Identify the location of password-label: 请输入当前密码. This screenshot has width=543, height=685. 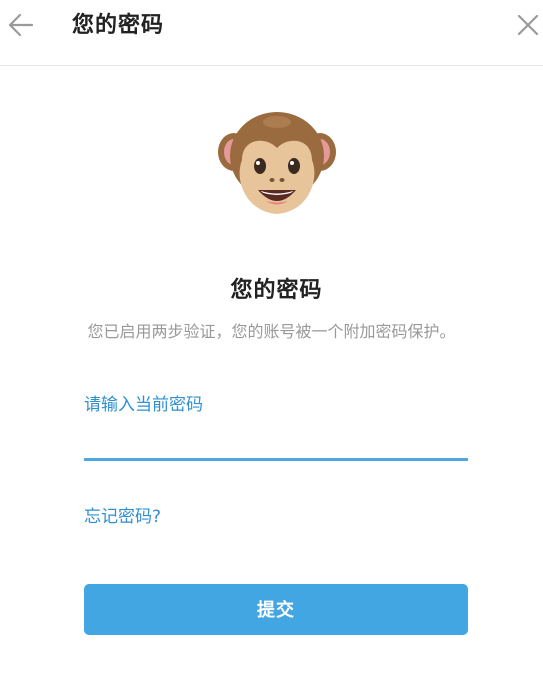
(143, 405).